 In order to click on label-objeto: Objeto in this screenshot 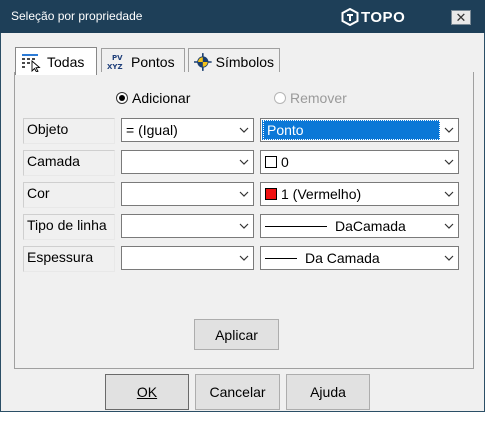, I will do `click(69, 131)`.